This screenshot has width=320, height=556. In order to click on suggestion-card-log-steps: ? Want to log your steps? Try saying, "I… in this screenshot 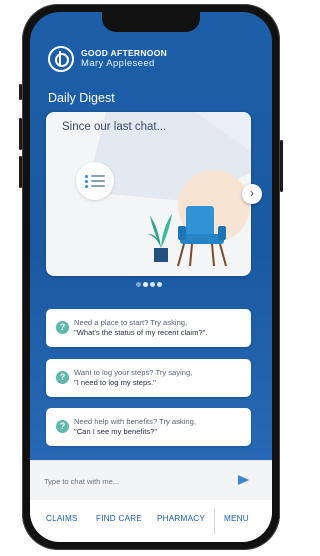, I will do `click(148, 378)`.